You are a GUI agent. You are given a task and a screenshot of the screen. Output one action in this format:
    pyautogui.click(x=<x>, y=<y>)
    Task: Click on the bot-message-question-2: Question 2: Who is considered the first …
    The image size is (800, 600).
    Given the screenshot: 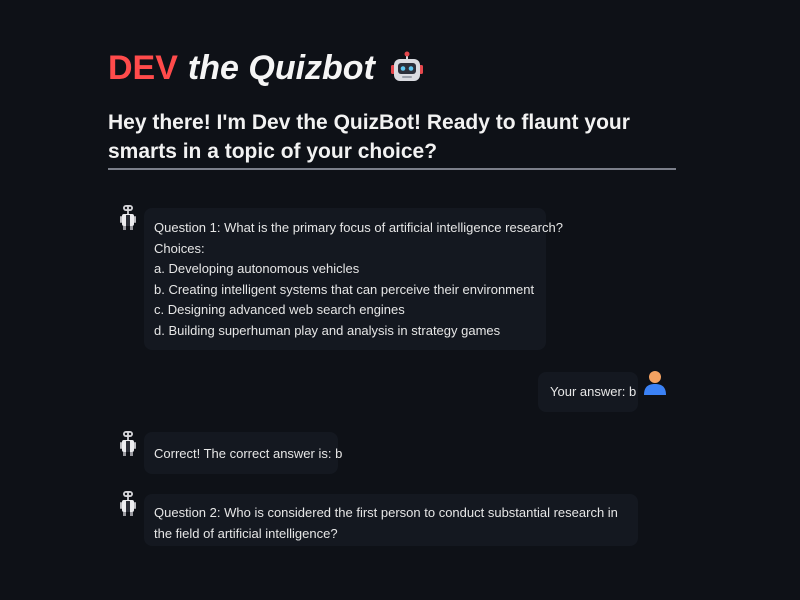 What is the action you would take?
    pyautogui.click(x=391, y=520)
    